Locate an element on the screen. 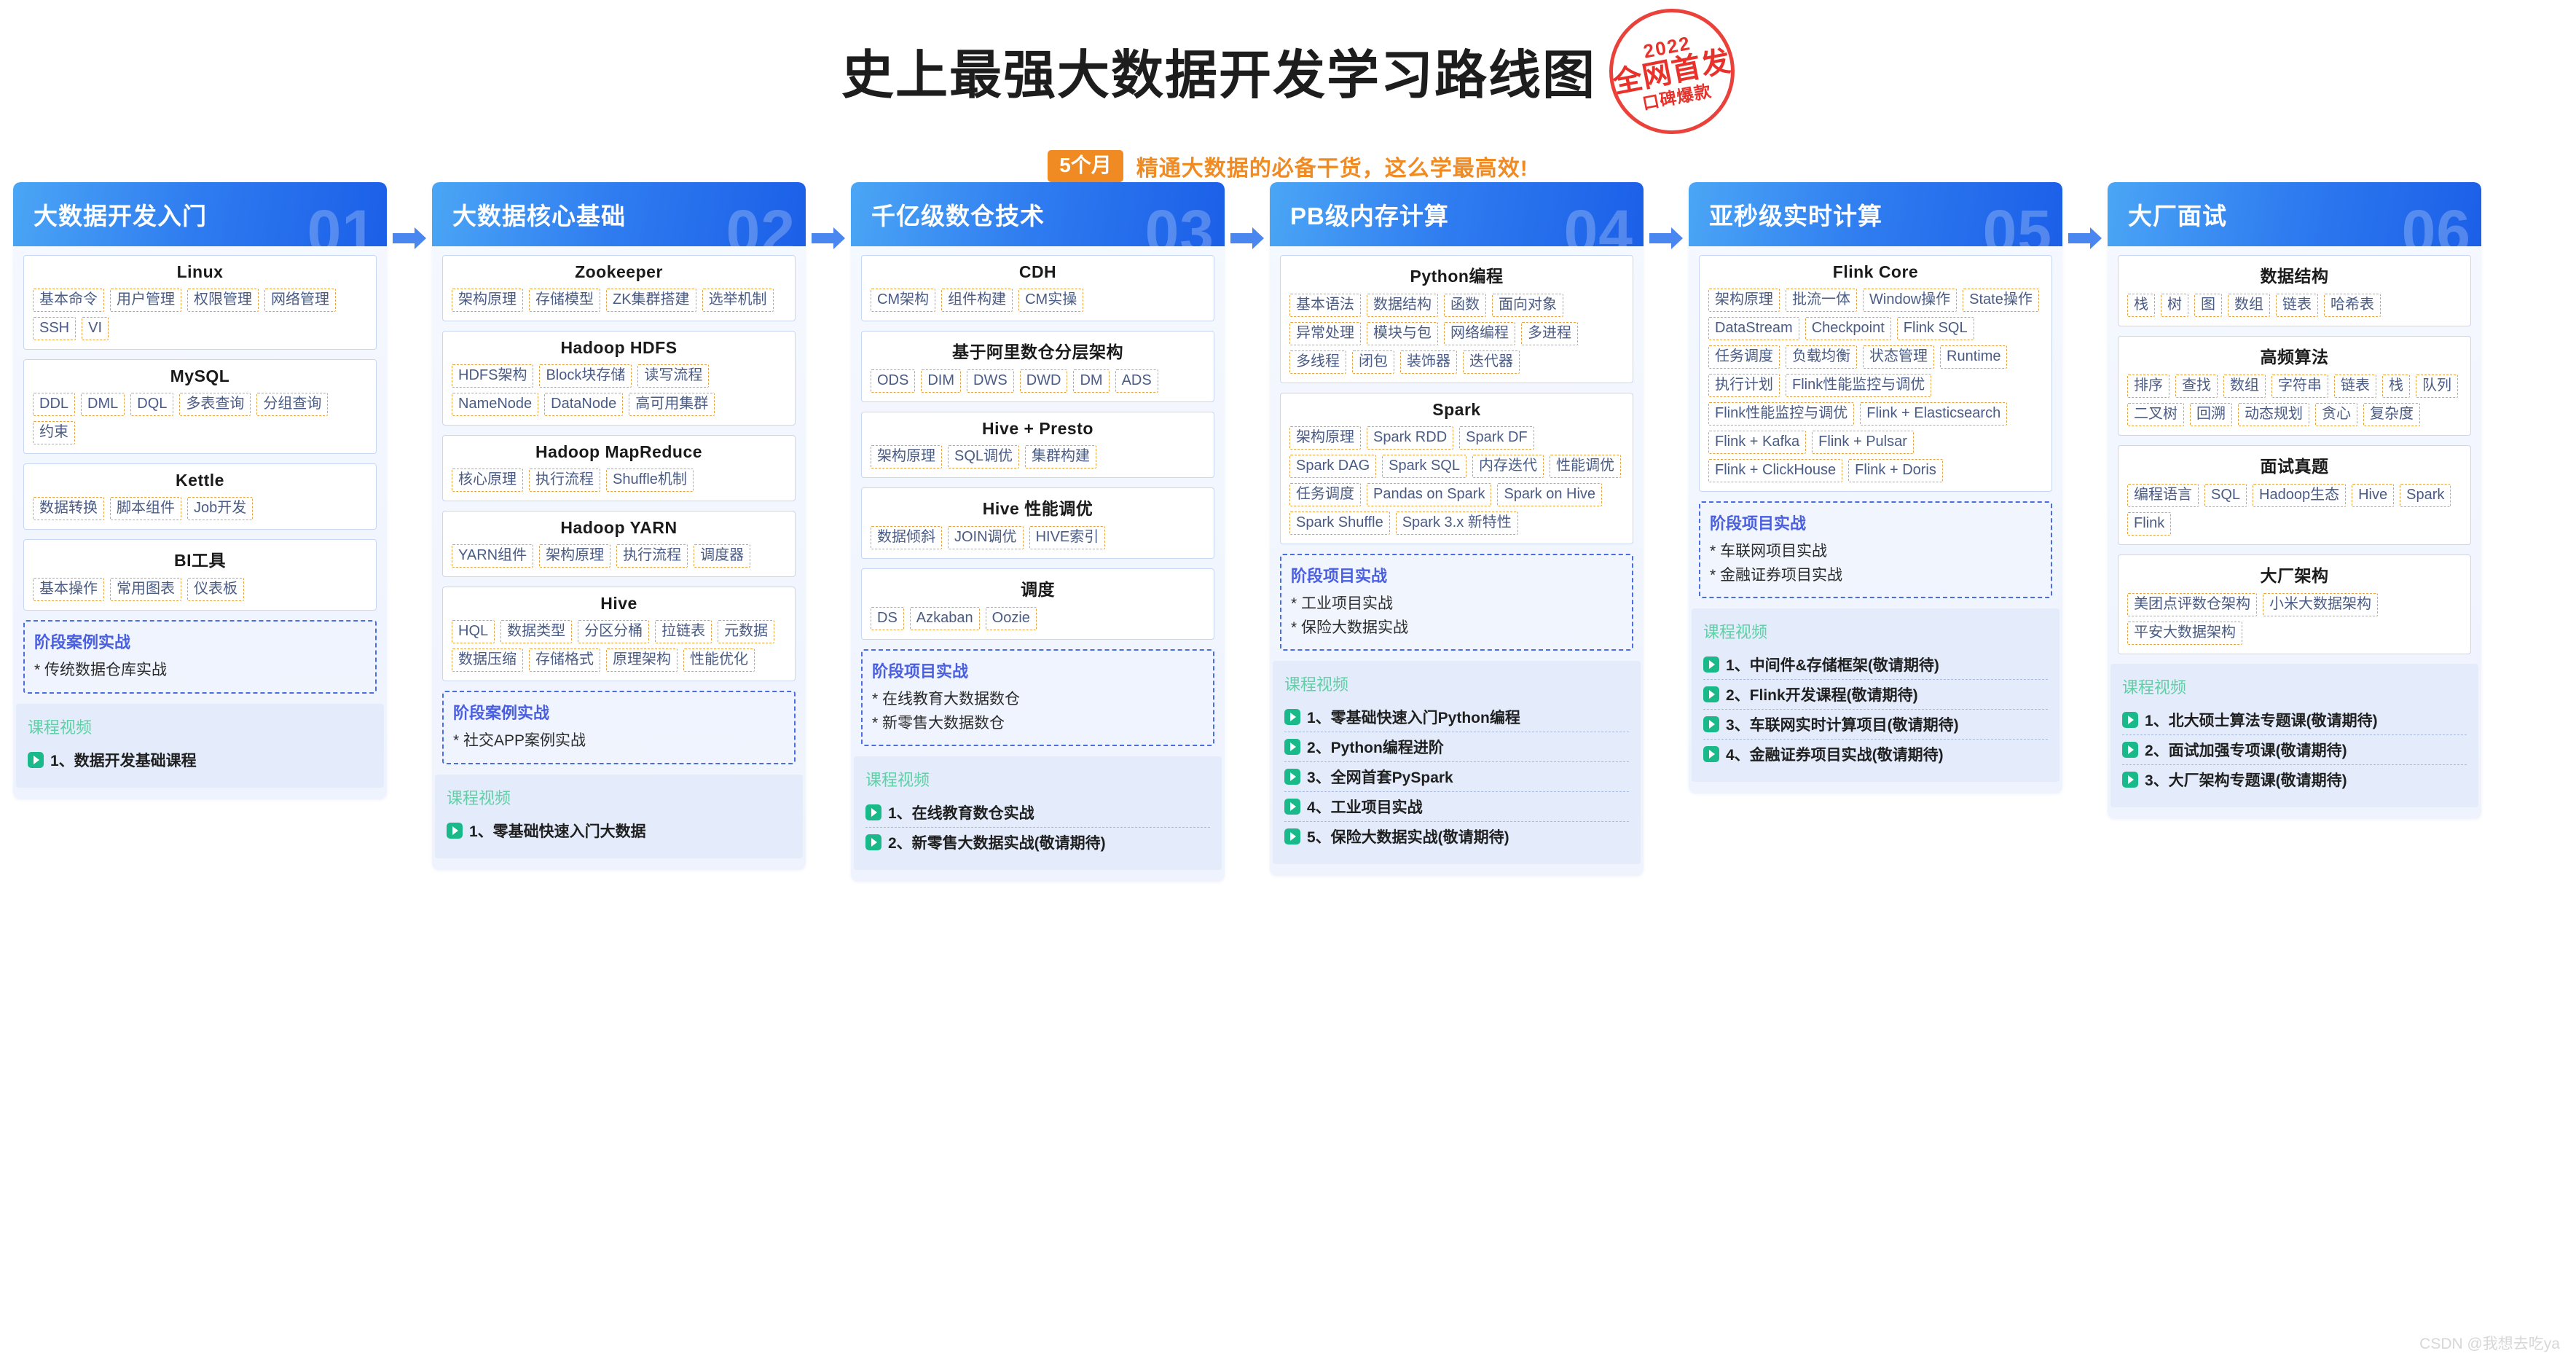  topic-tag: HQL is located at coordinates (473, 631).